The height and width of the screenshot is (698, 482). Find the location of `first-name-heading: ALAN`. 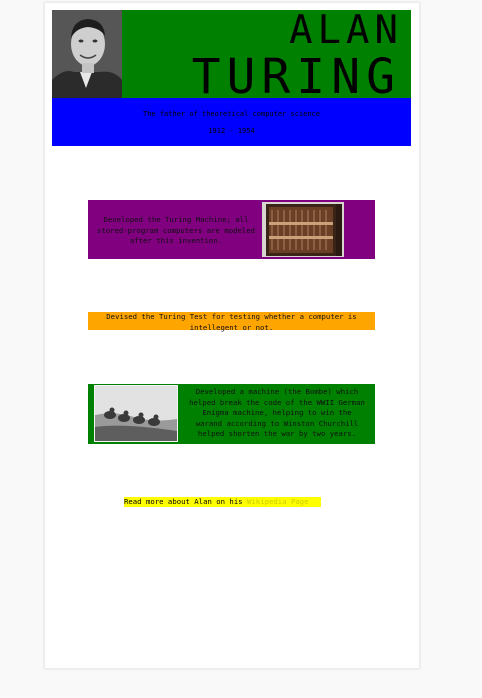

first-name-heading: ALAN is located at coordinates (346, 31).